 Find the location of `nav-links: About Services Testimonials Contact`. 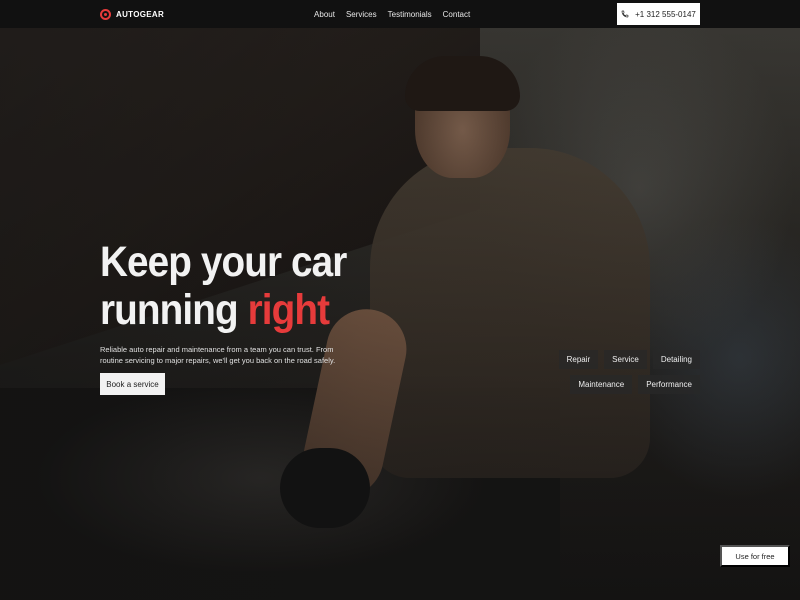

nav-links: About Services Testimonials Contact is located at coordinates (392, 14).